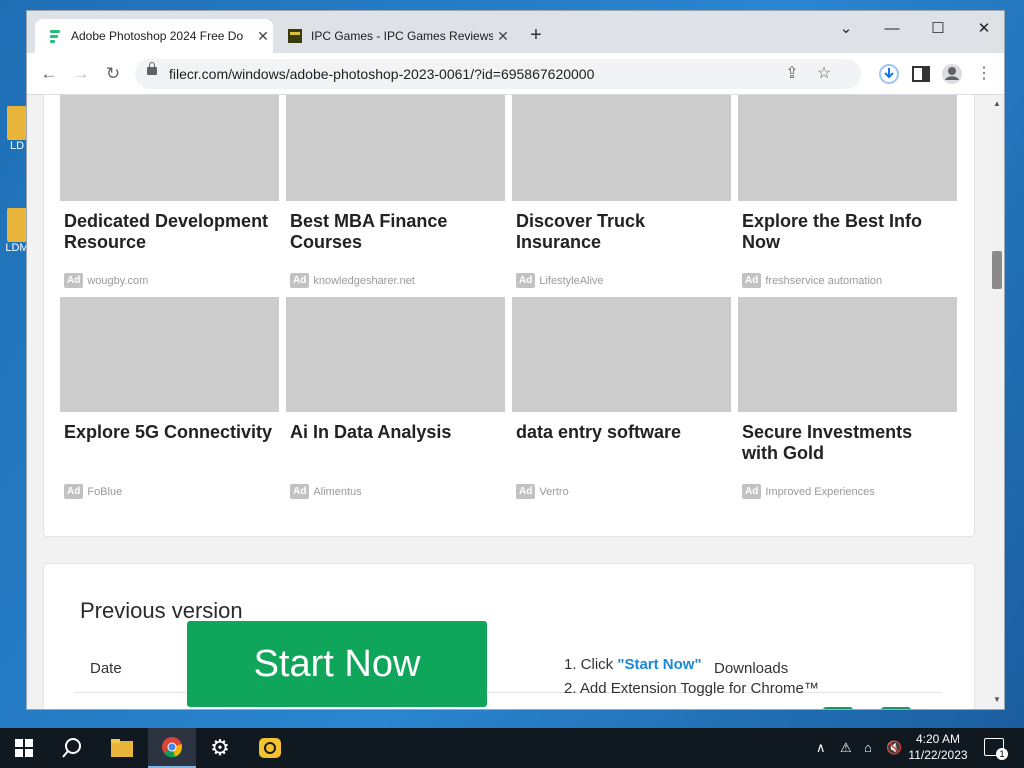 The image size is (1024, 768). Describe the element at coordinates (105, 491) in the screenshot. I see `ad-source-name: FoBlue` at that location.